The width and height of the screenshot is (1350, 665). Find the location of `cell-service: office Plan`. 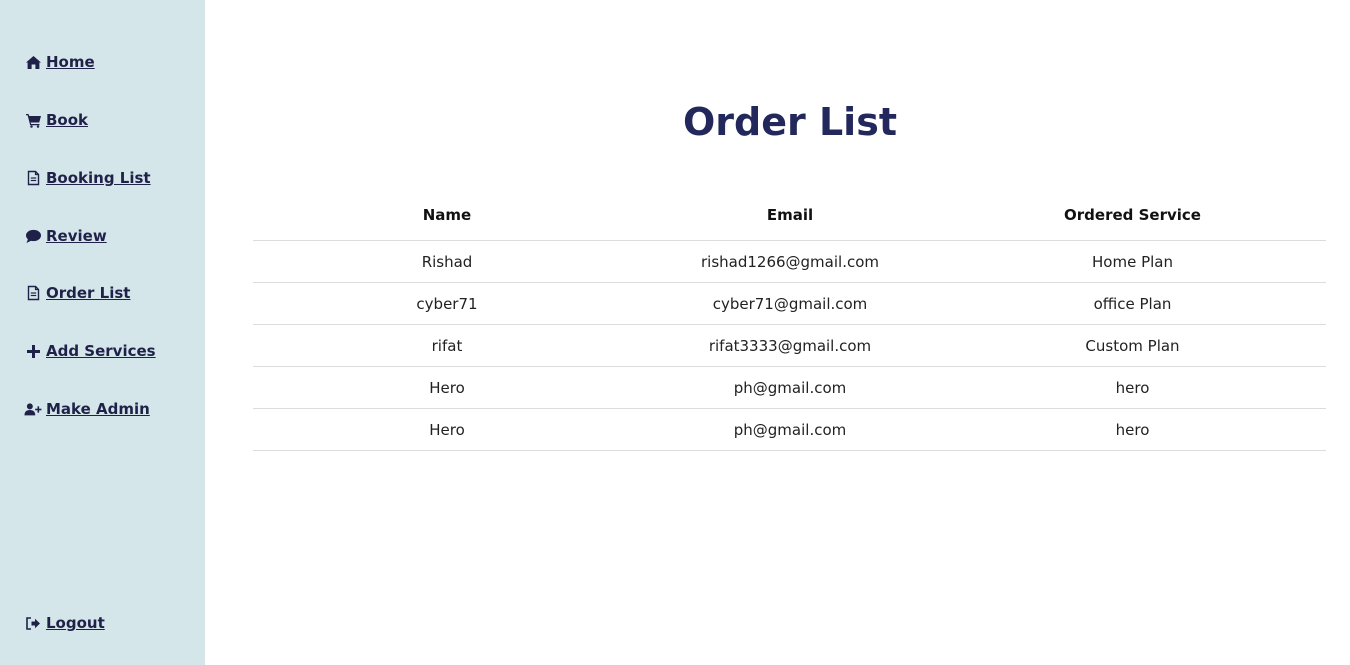

cell-service: office Plan is located at coordinates (1132, 303).